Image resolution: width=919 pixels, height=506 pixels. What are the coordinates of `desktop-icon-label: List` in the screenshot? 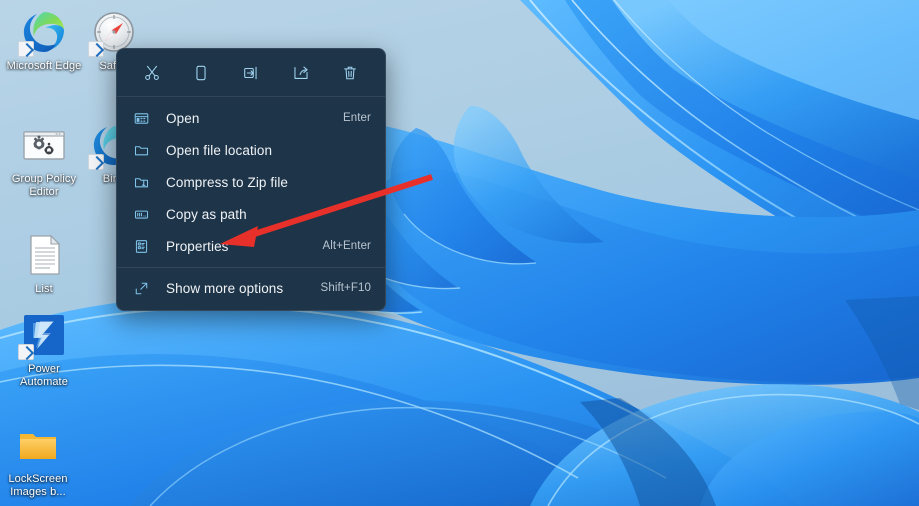 It's located at (44, 289).